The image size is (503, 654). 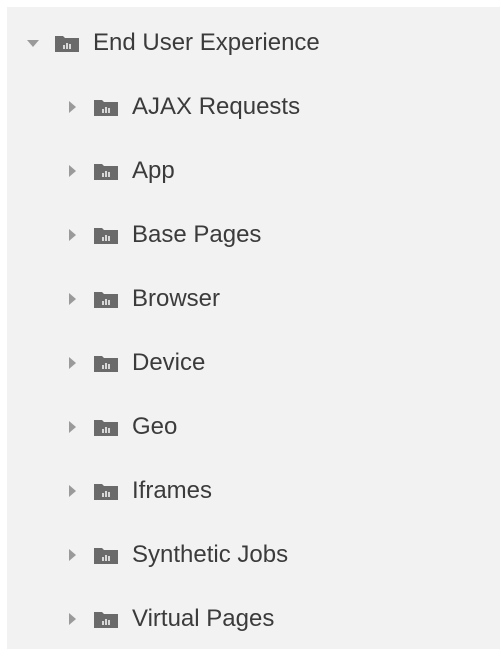 What do you see at coordinates (120, 171) in the screenshot?
I see `tree-node-app: App` at bounding box center [120, 171].